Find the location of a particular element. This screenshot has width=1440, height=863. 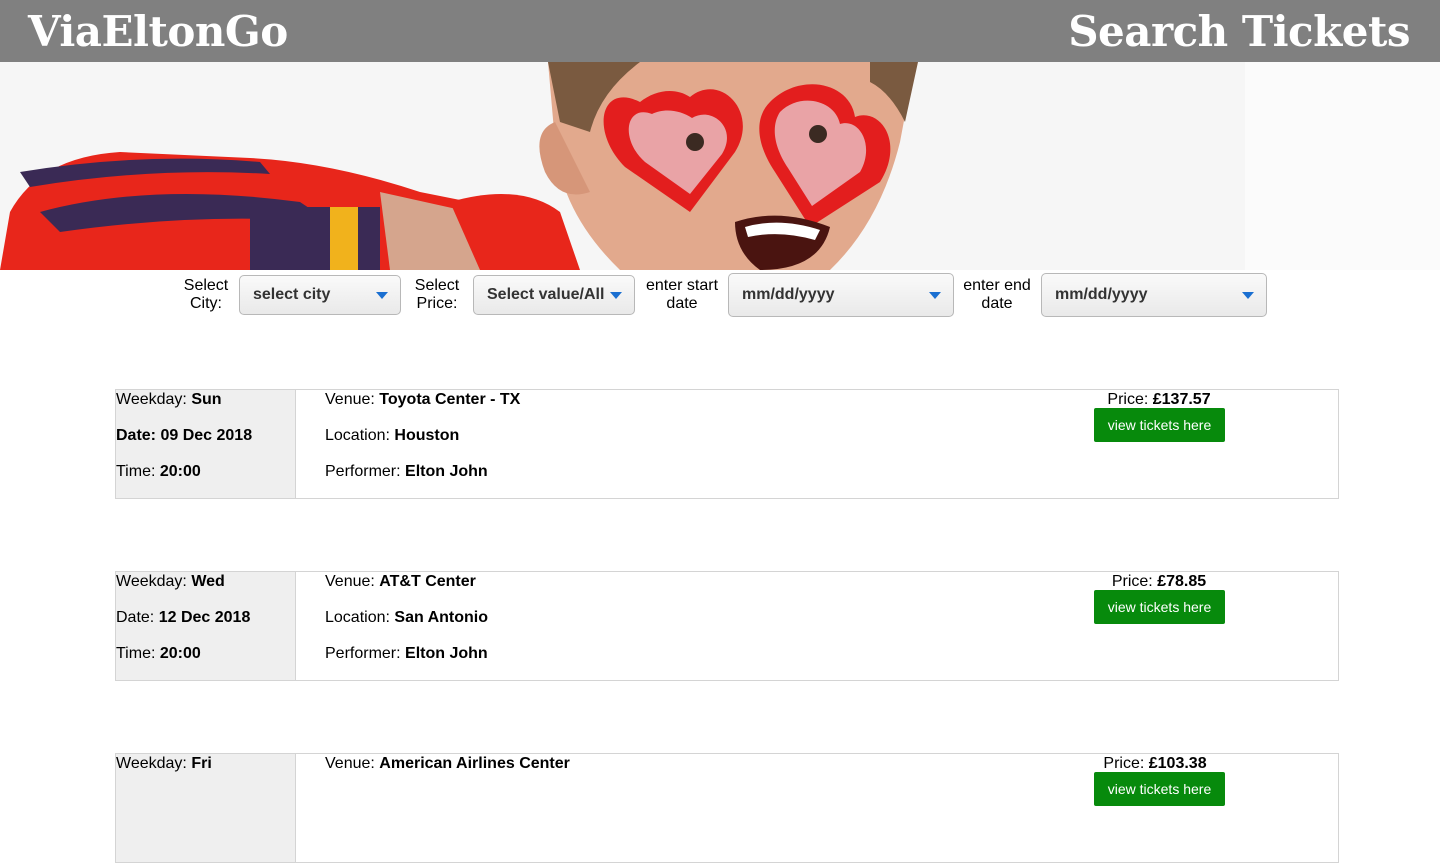

page-title: Search Tickets is located at coordinates (1239, 32).